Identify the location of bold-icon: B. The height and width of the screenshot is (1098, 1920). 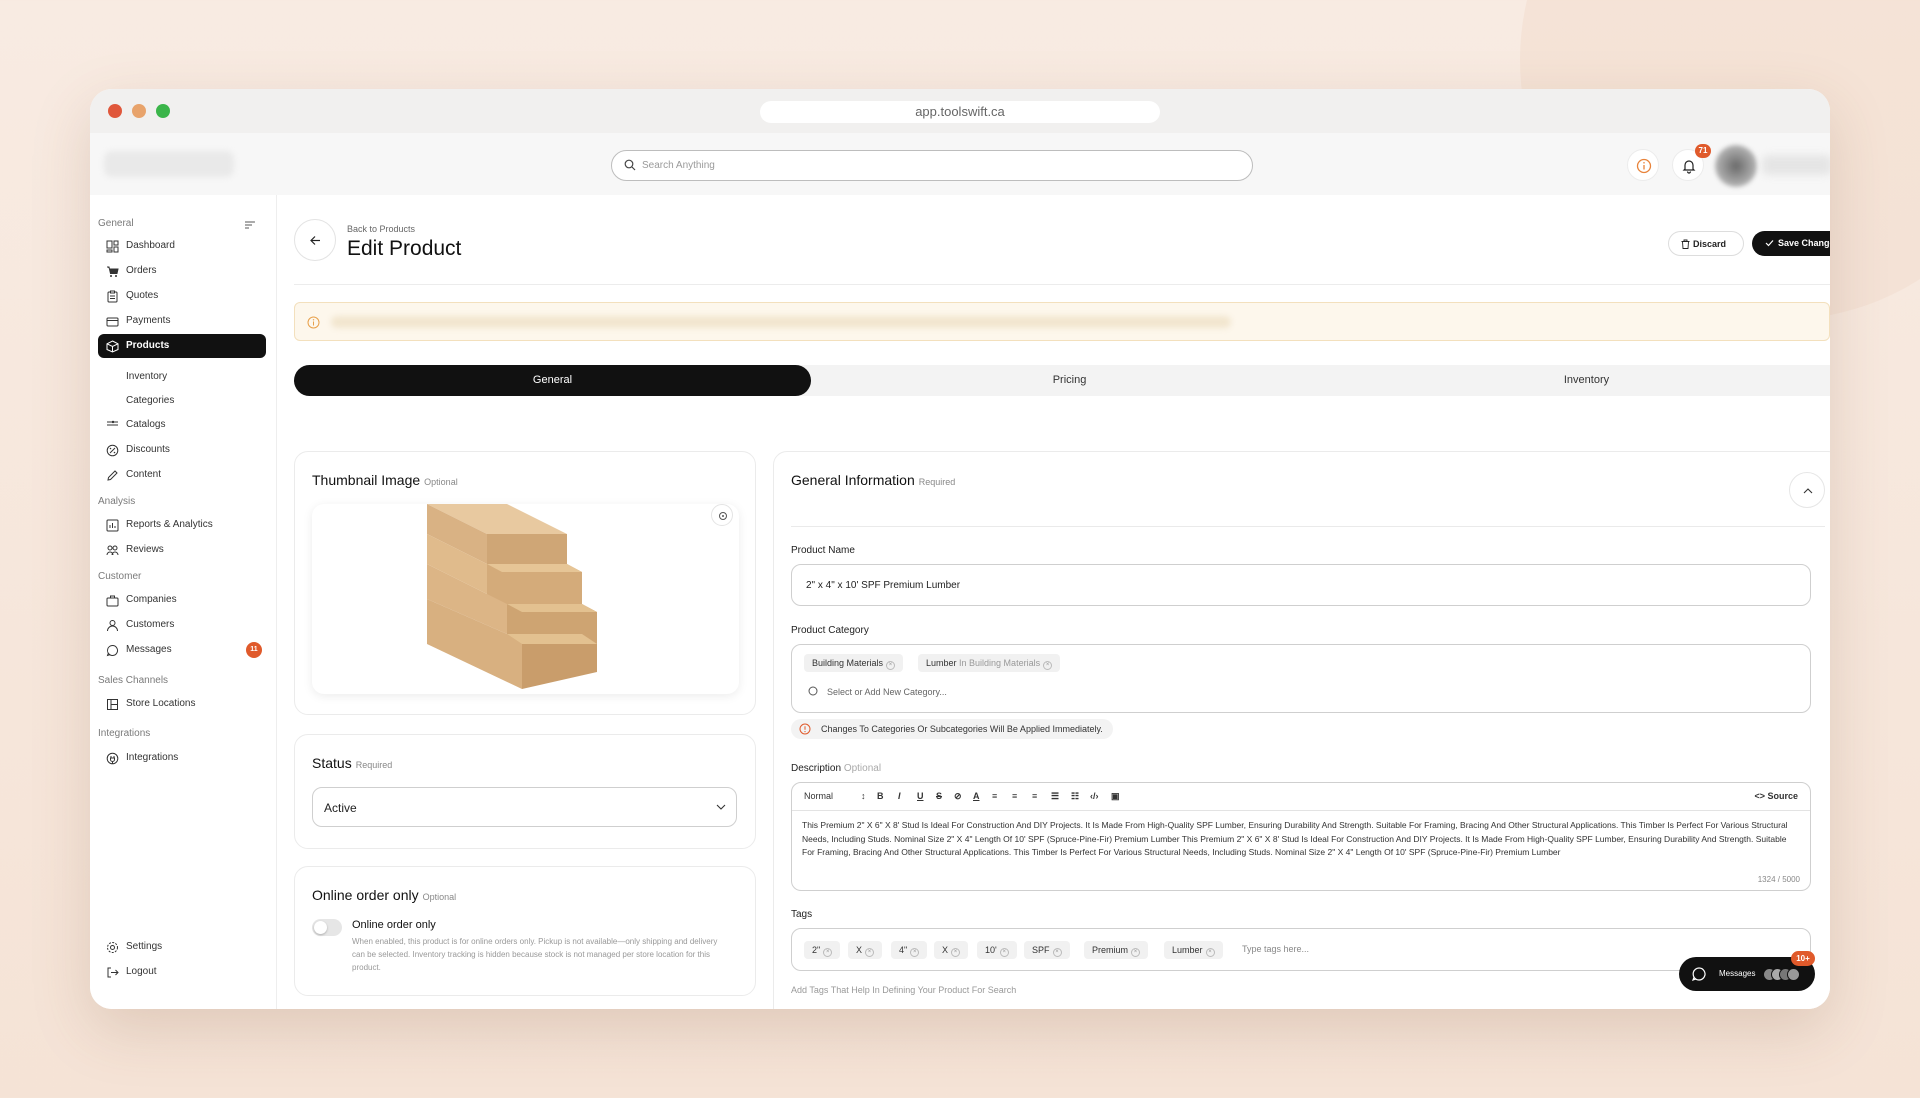
(880, 796).